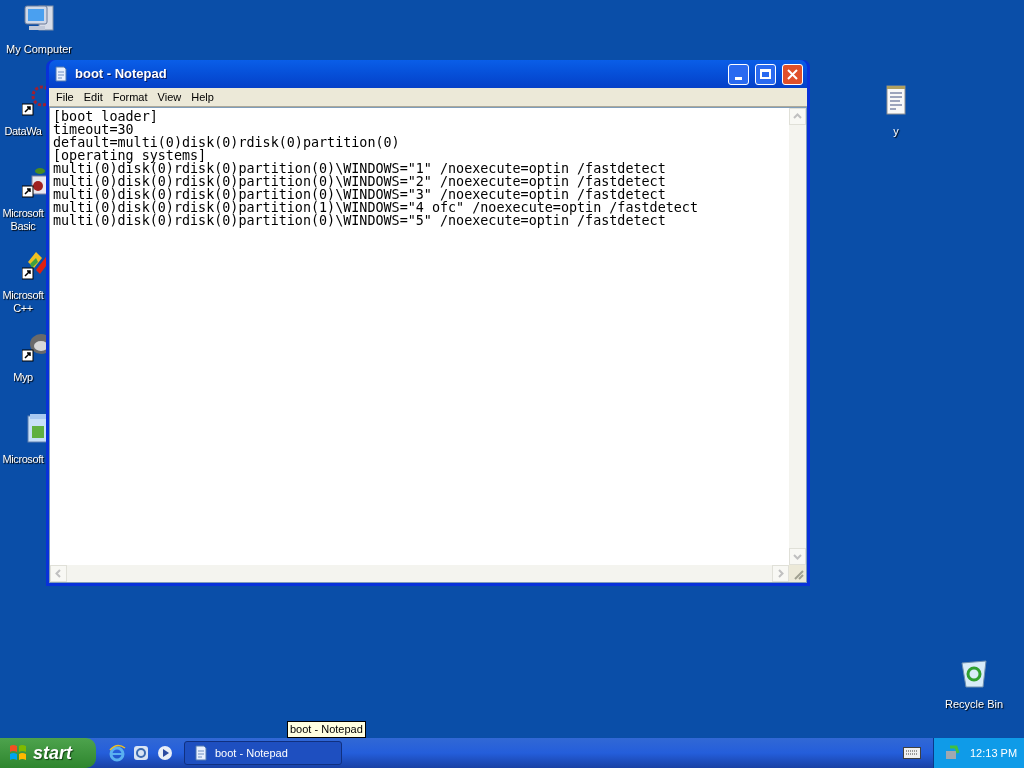  Describe the element at coordinates (263, 753) in the screenshot. I see `taskbar-button: boot - Notepad` at that location.